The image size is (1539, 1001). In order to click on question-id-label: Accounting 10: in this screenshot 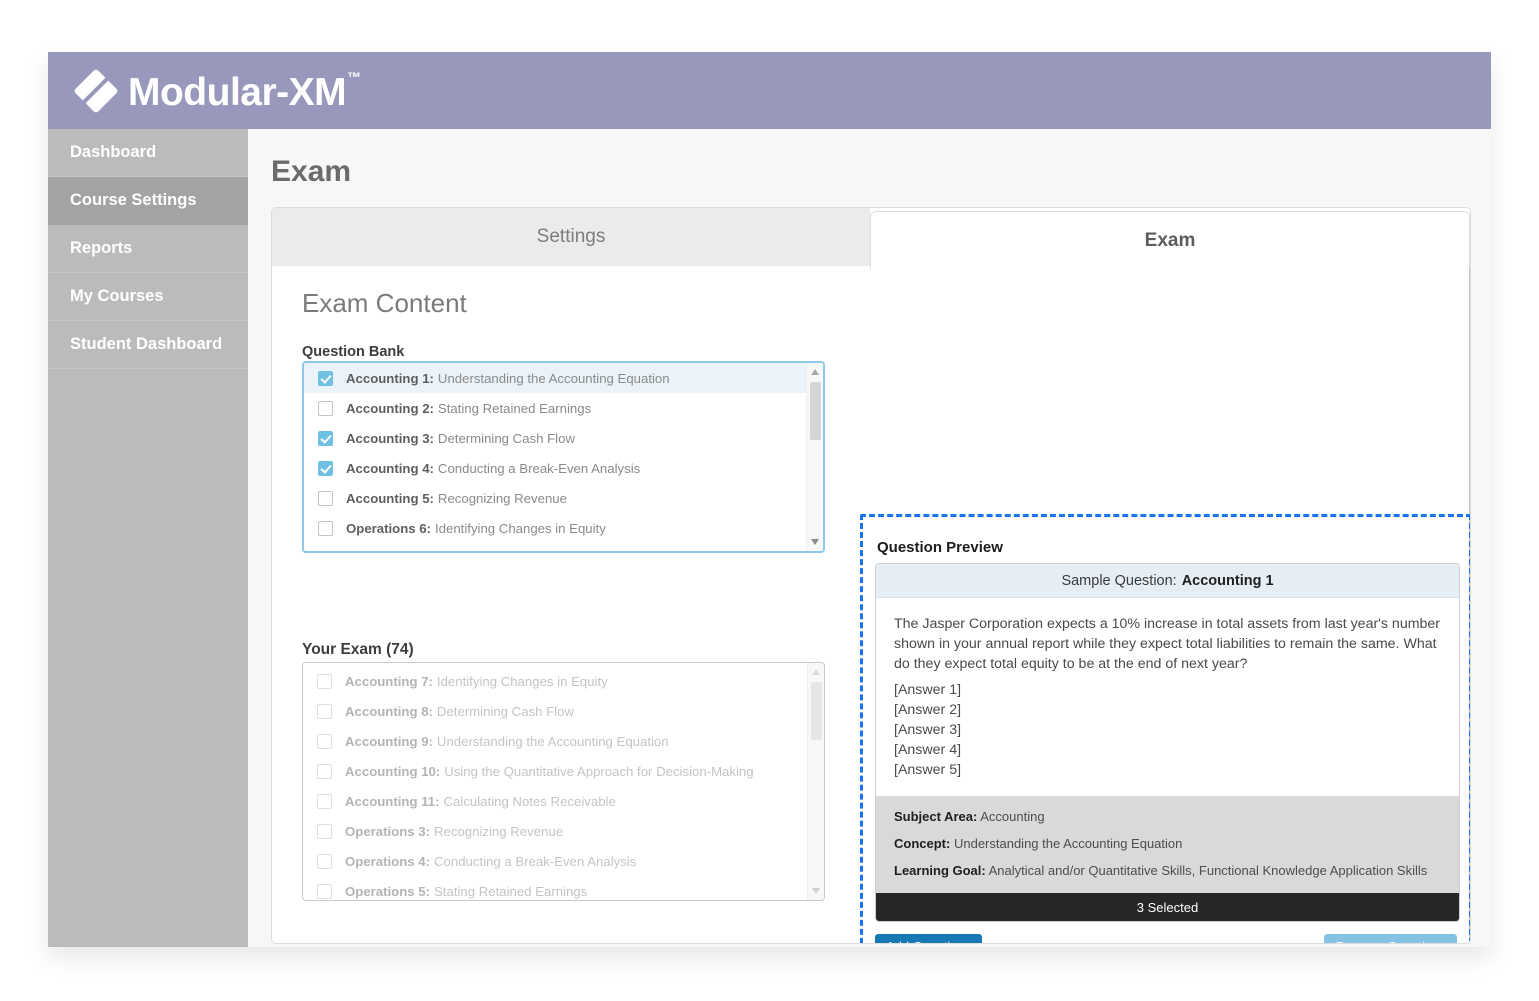, I will do `click(393, 771)`.